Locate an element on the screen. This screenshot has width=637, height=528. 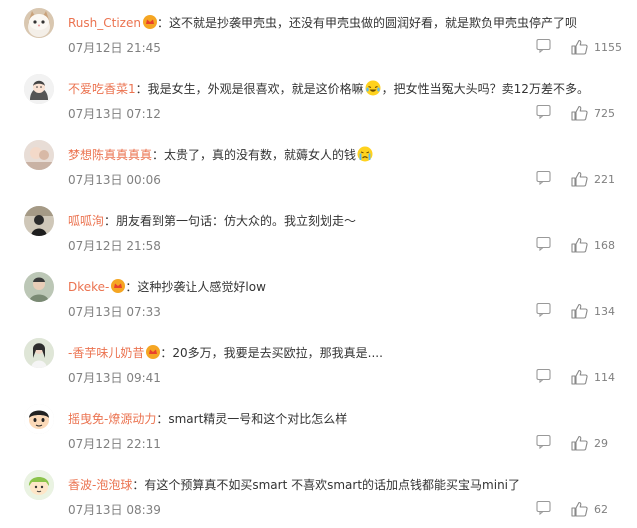
cartoon-girl-avatar-icon is located at coordinates (39, 485).